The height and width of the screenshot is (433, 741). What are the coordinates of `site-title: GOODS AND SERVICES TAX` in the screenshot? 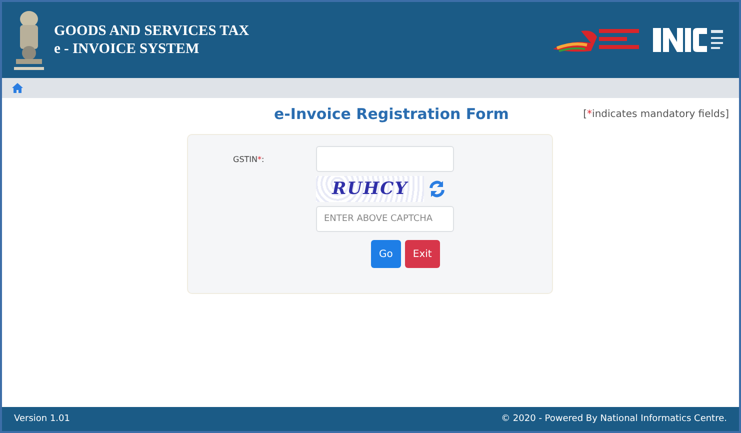 It's located at (152, 31).